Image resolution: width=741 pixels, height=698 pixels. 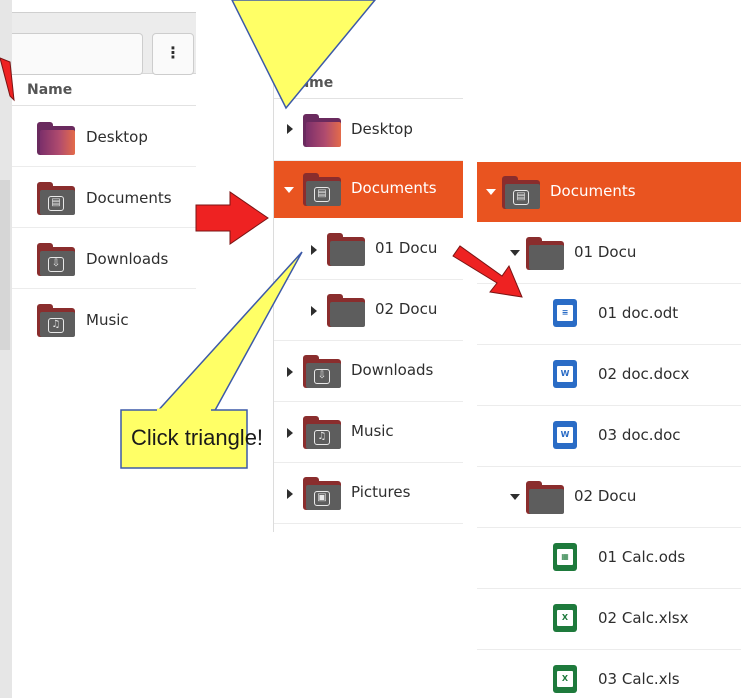 I want to click on red-arrow-result, so click(x=487, y=271).